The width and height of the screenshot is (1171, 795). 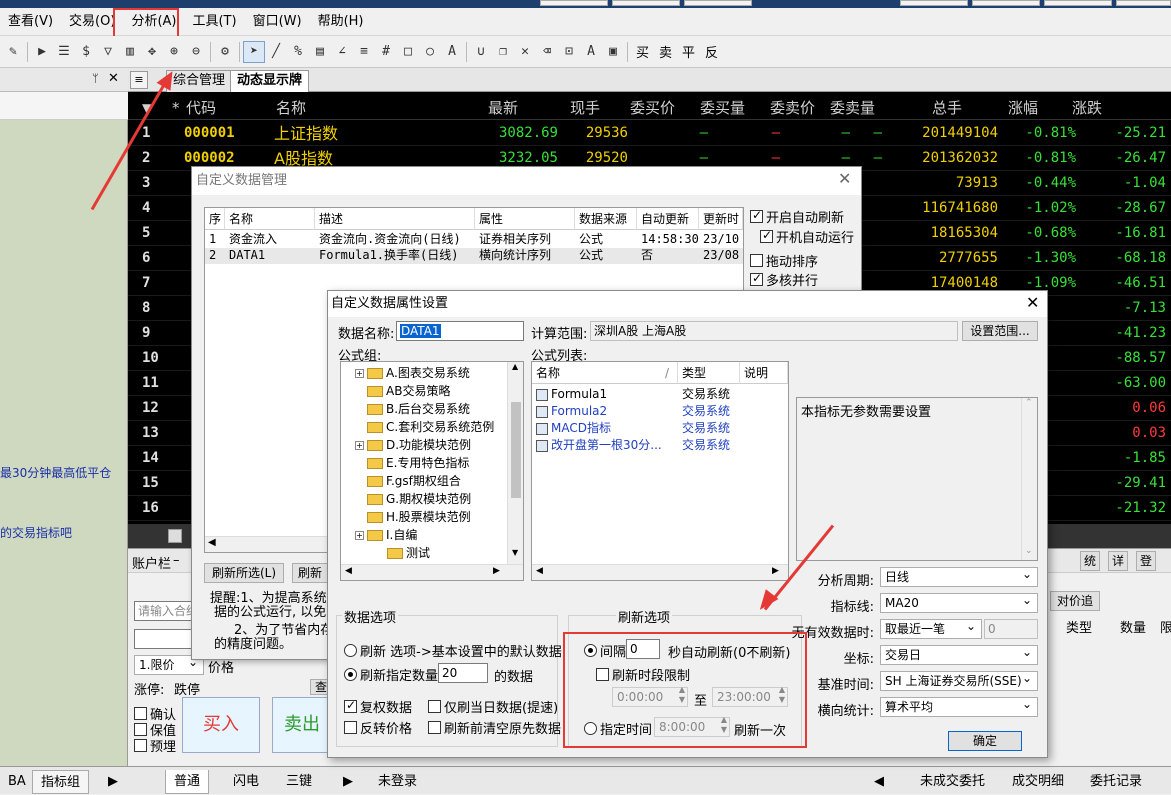 I want to click on text-icon: A, so click(x=452, y=52).